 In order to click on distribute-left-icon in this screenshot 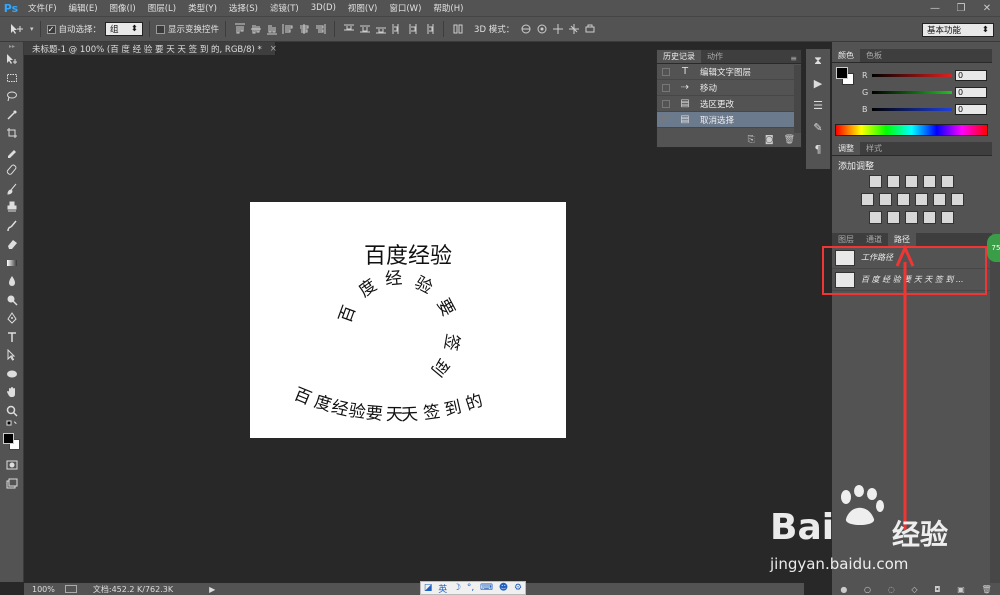, I will do `click(397, 29)`.